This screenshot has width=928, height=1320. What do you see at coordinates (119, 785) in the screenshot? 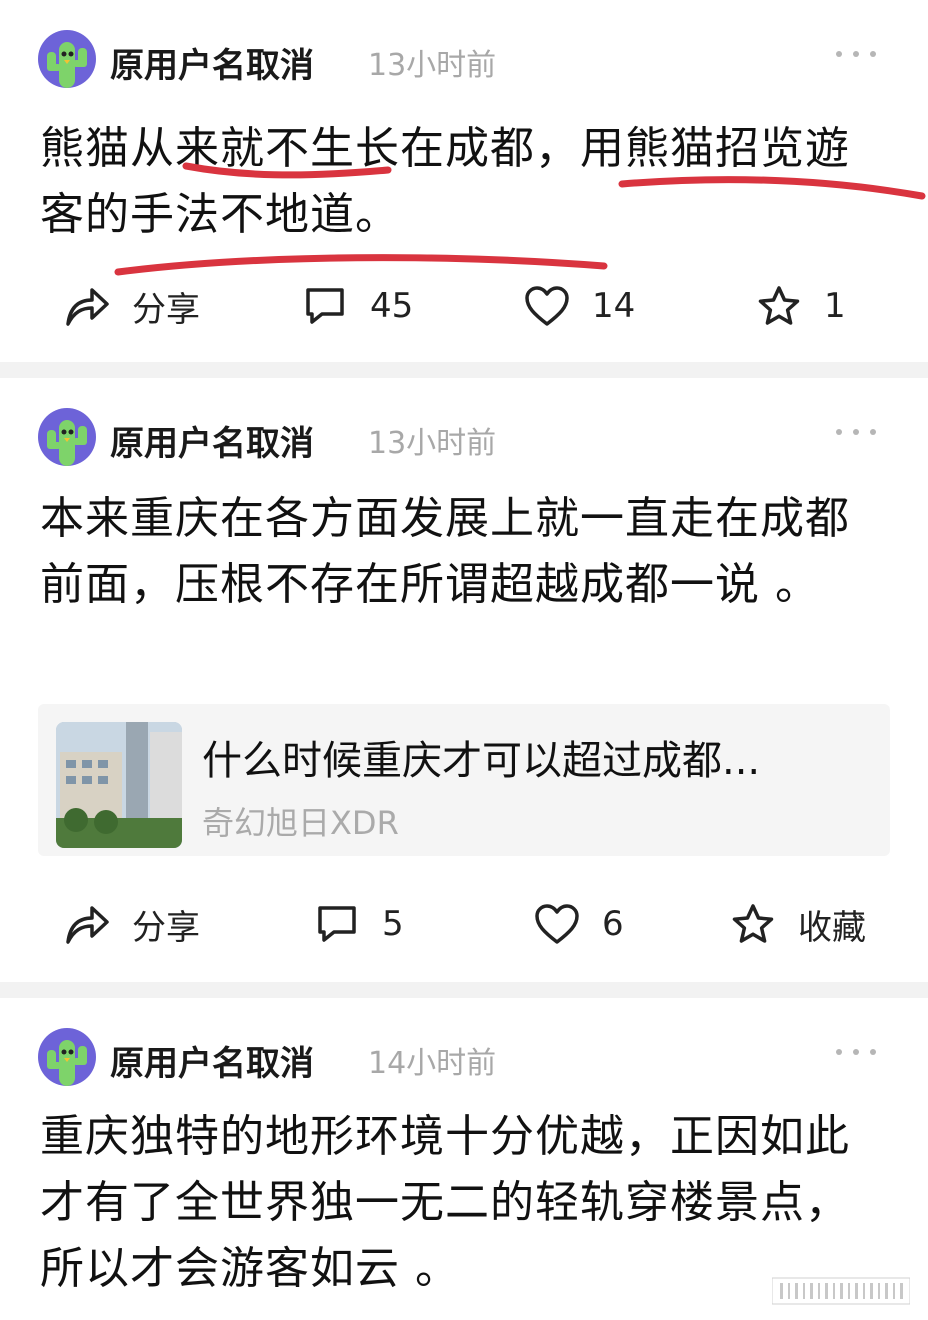
I see `link-thumbnail` at bounding box center [119, 785].